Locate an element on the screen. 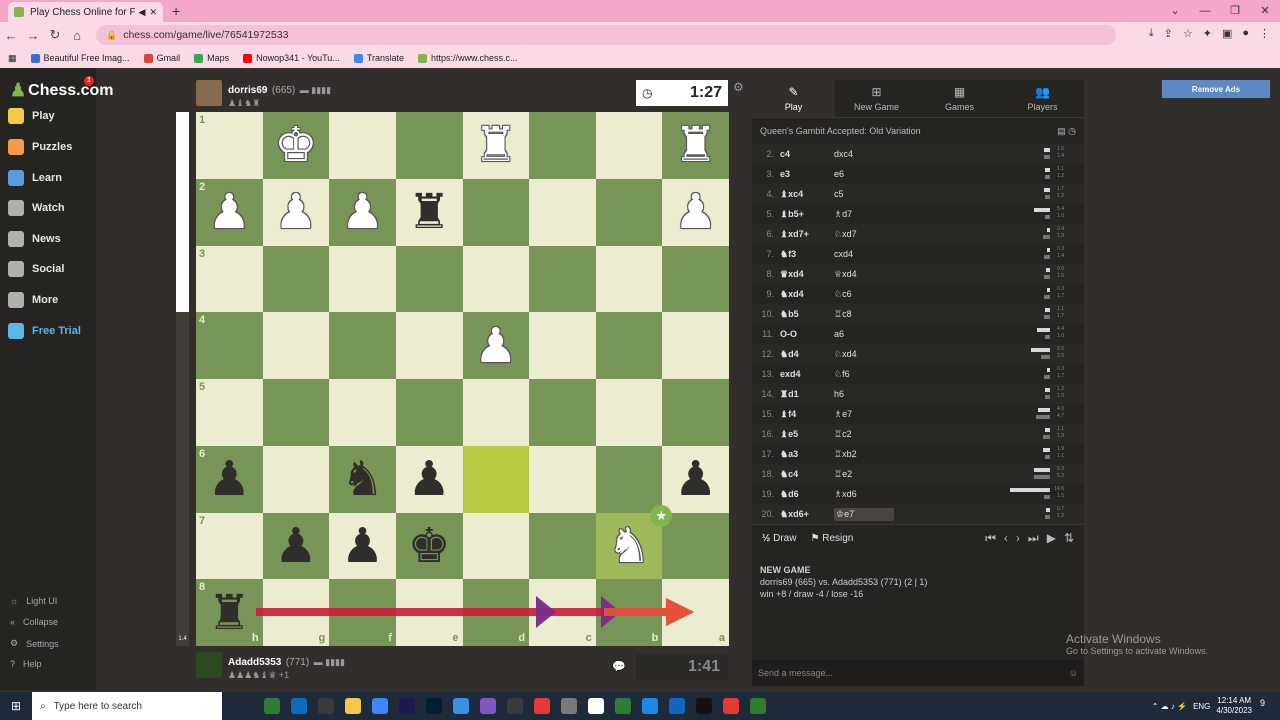 Image resolution: width=1280 pixels, height=720 pixels. draw-button: ½ Draw is located at coordinates (779, 538).